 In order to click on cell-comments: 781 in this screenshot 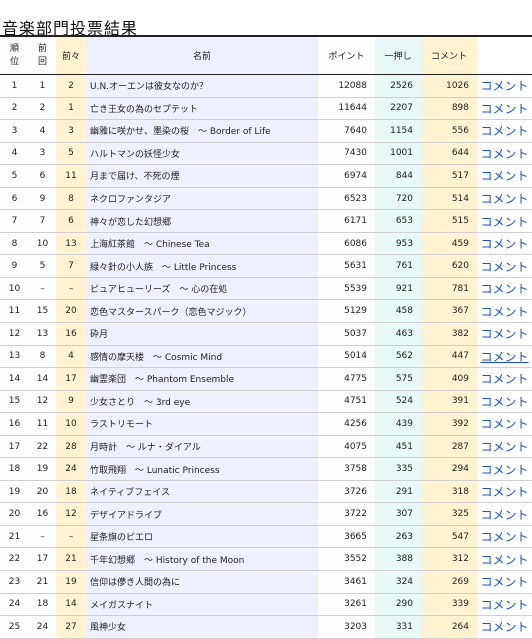, I will do `click(449, 289)`.